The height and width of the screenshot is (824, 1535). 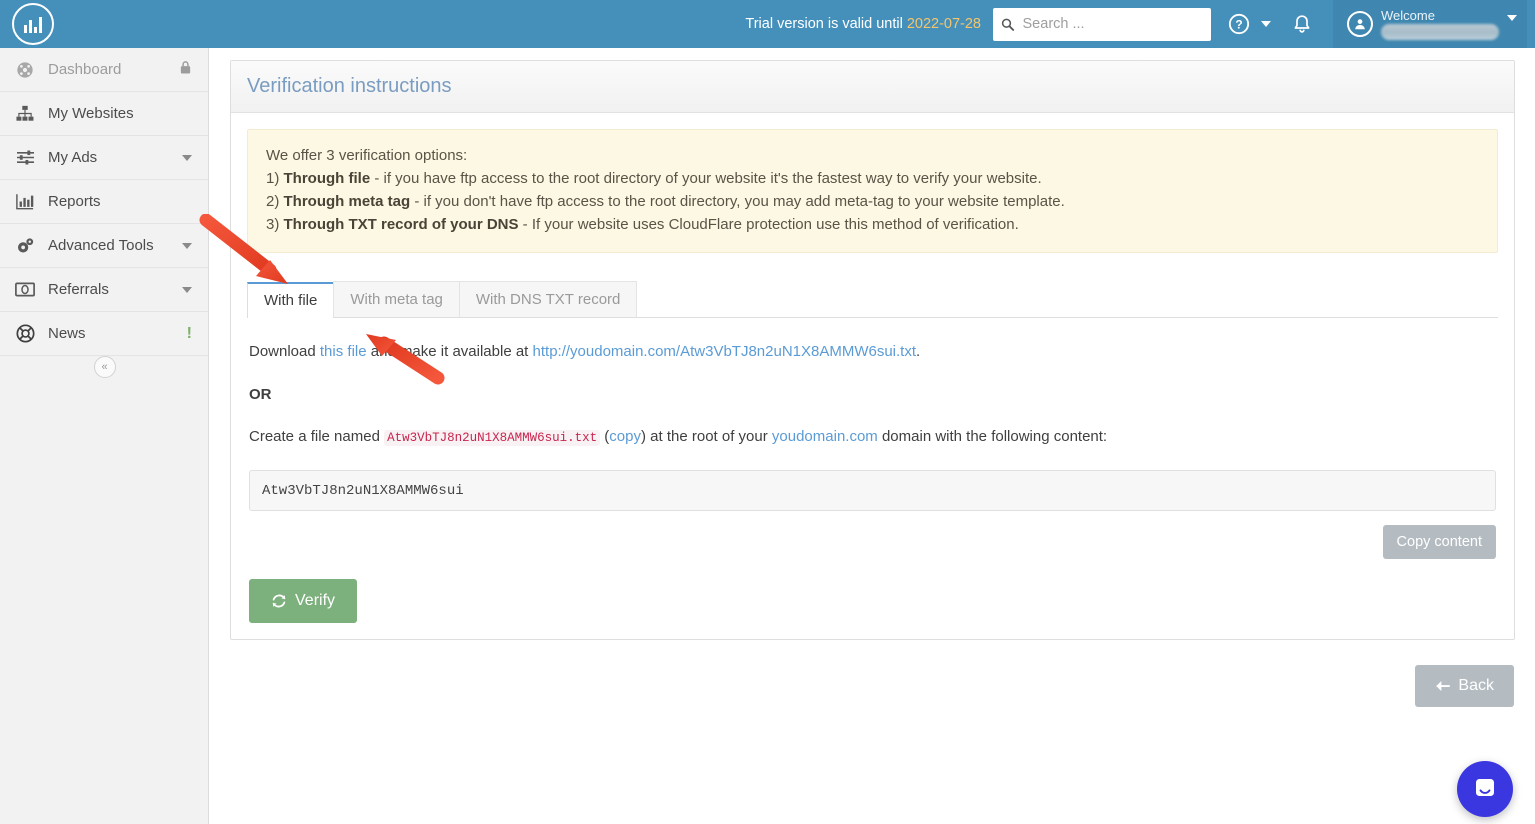 What do you see at coordinates (396, 299) in the screenshot?
I see `tab-with-meta-tag: With meta tag` at bounding box center [396, 299].